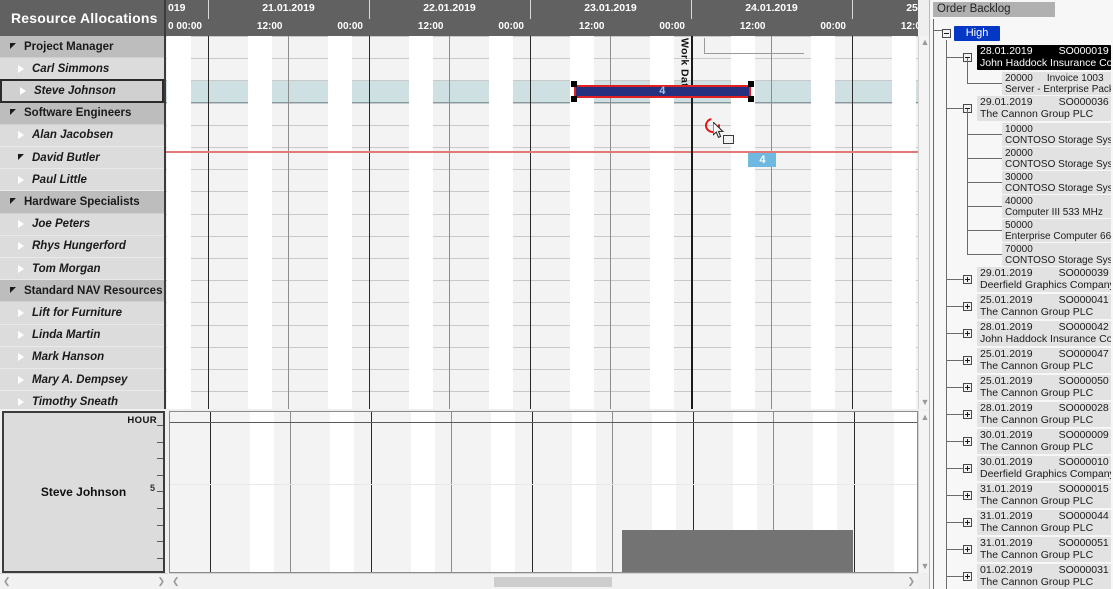 This screenshot has width=1113, height=589. I want to click on backlog-order-header: 01.02.2019 SO000031, so click(1045, 570).